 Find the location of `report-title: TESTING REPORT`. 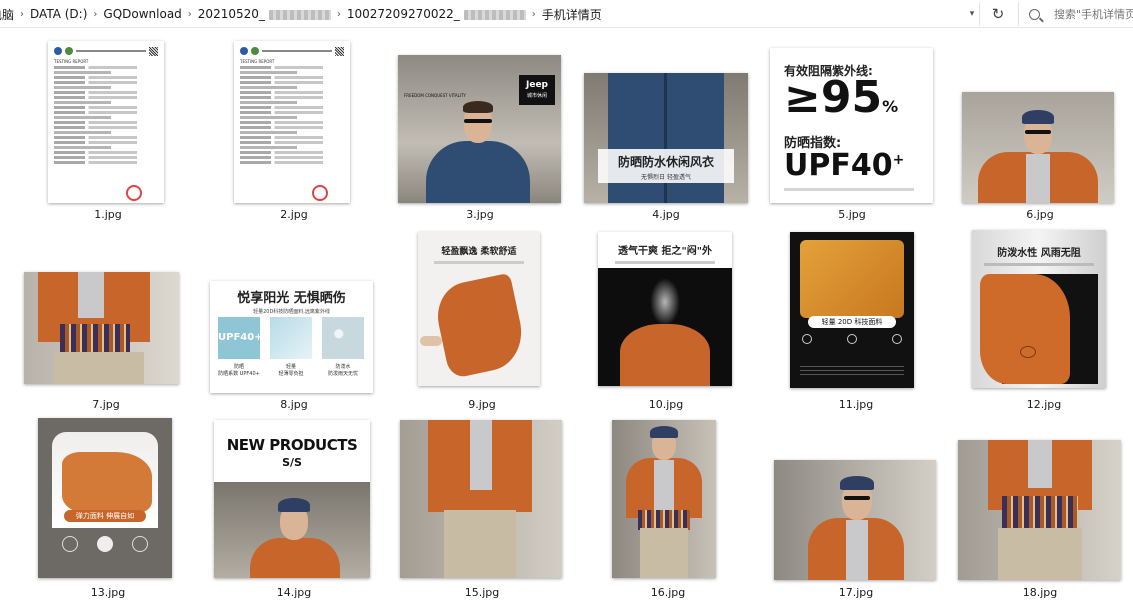

report-title: TESTING REPORT is located at coordinates (257, 61).